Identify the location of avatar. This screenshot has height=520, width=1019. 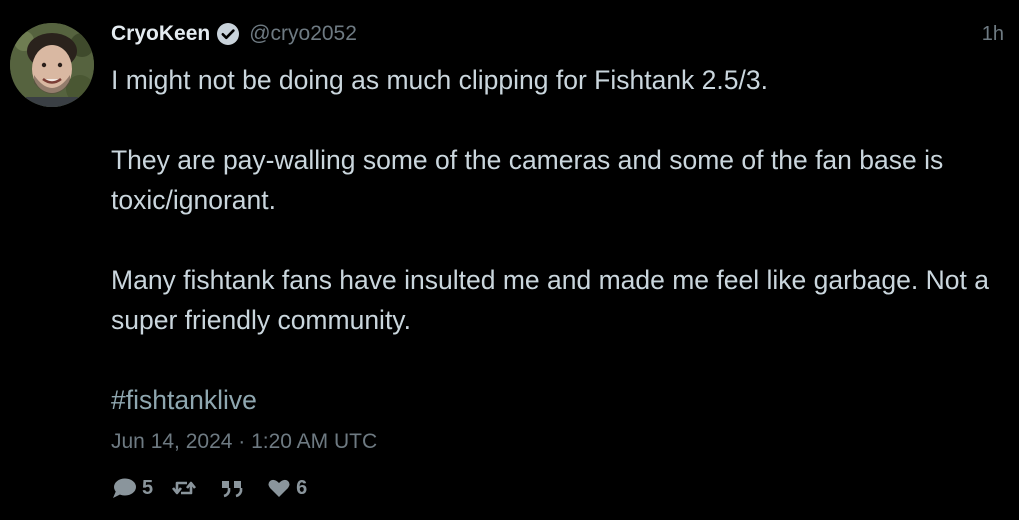
(52, 65).